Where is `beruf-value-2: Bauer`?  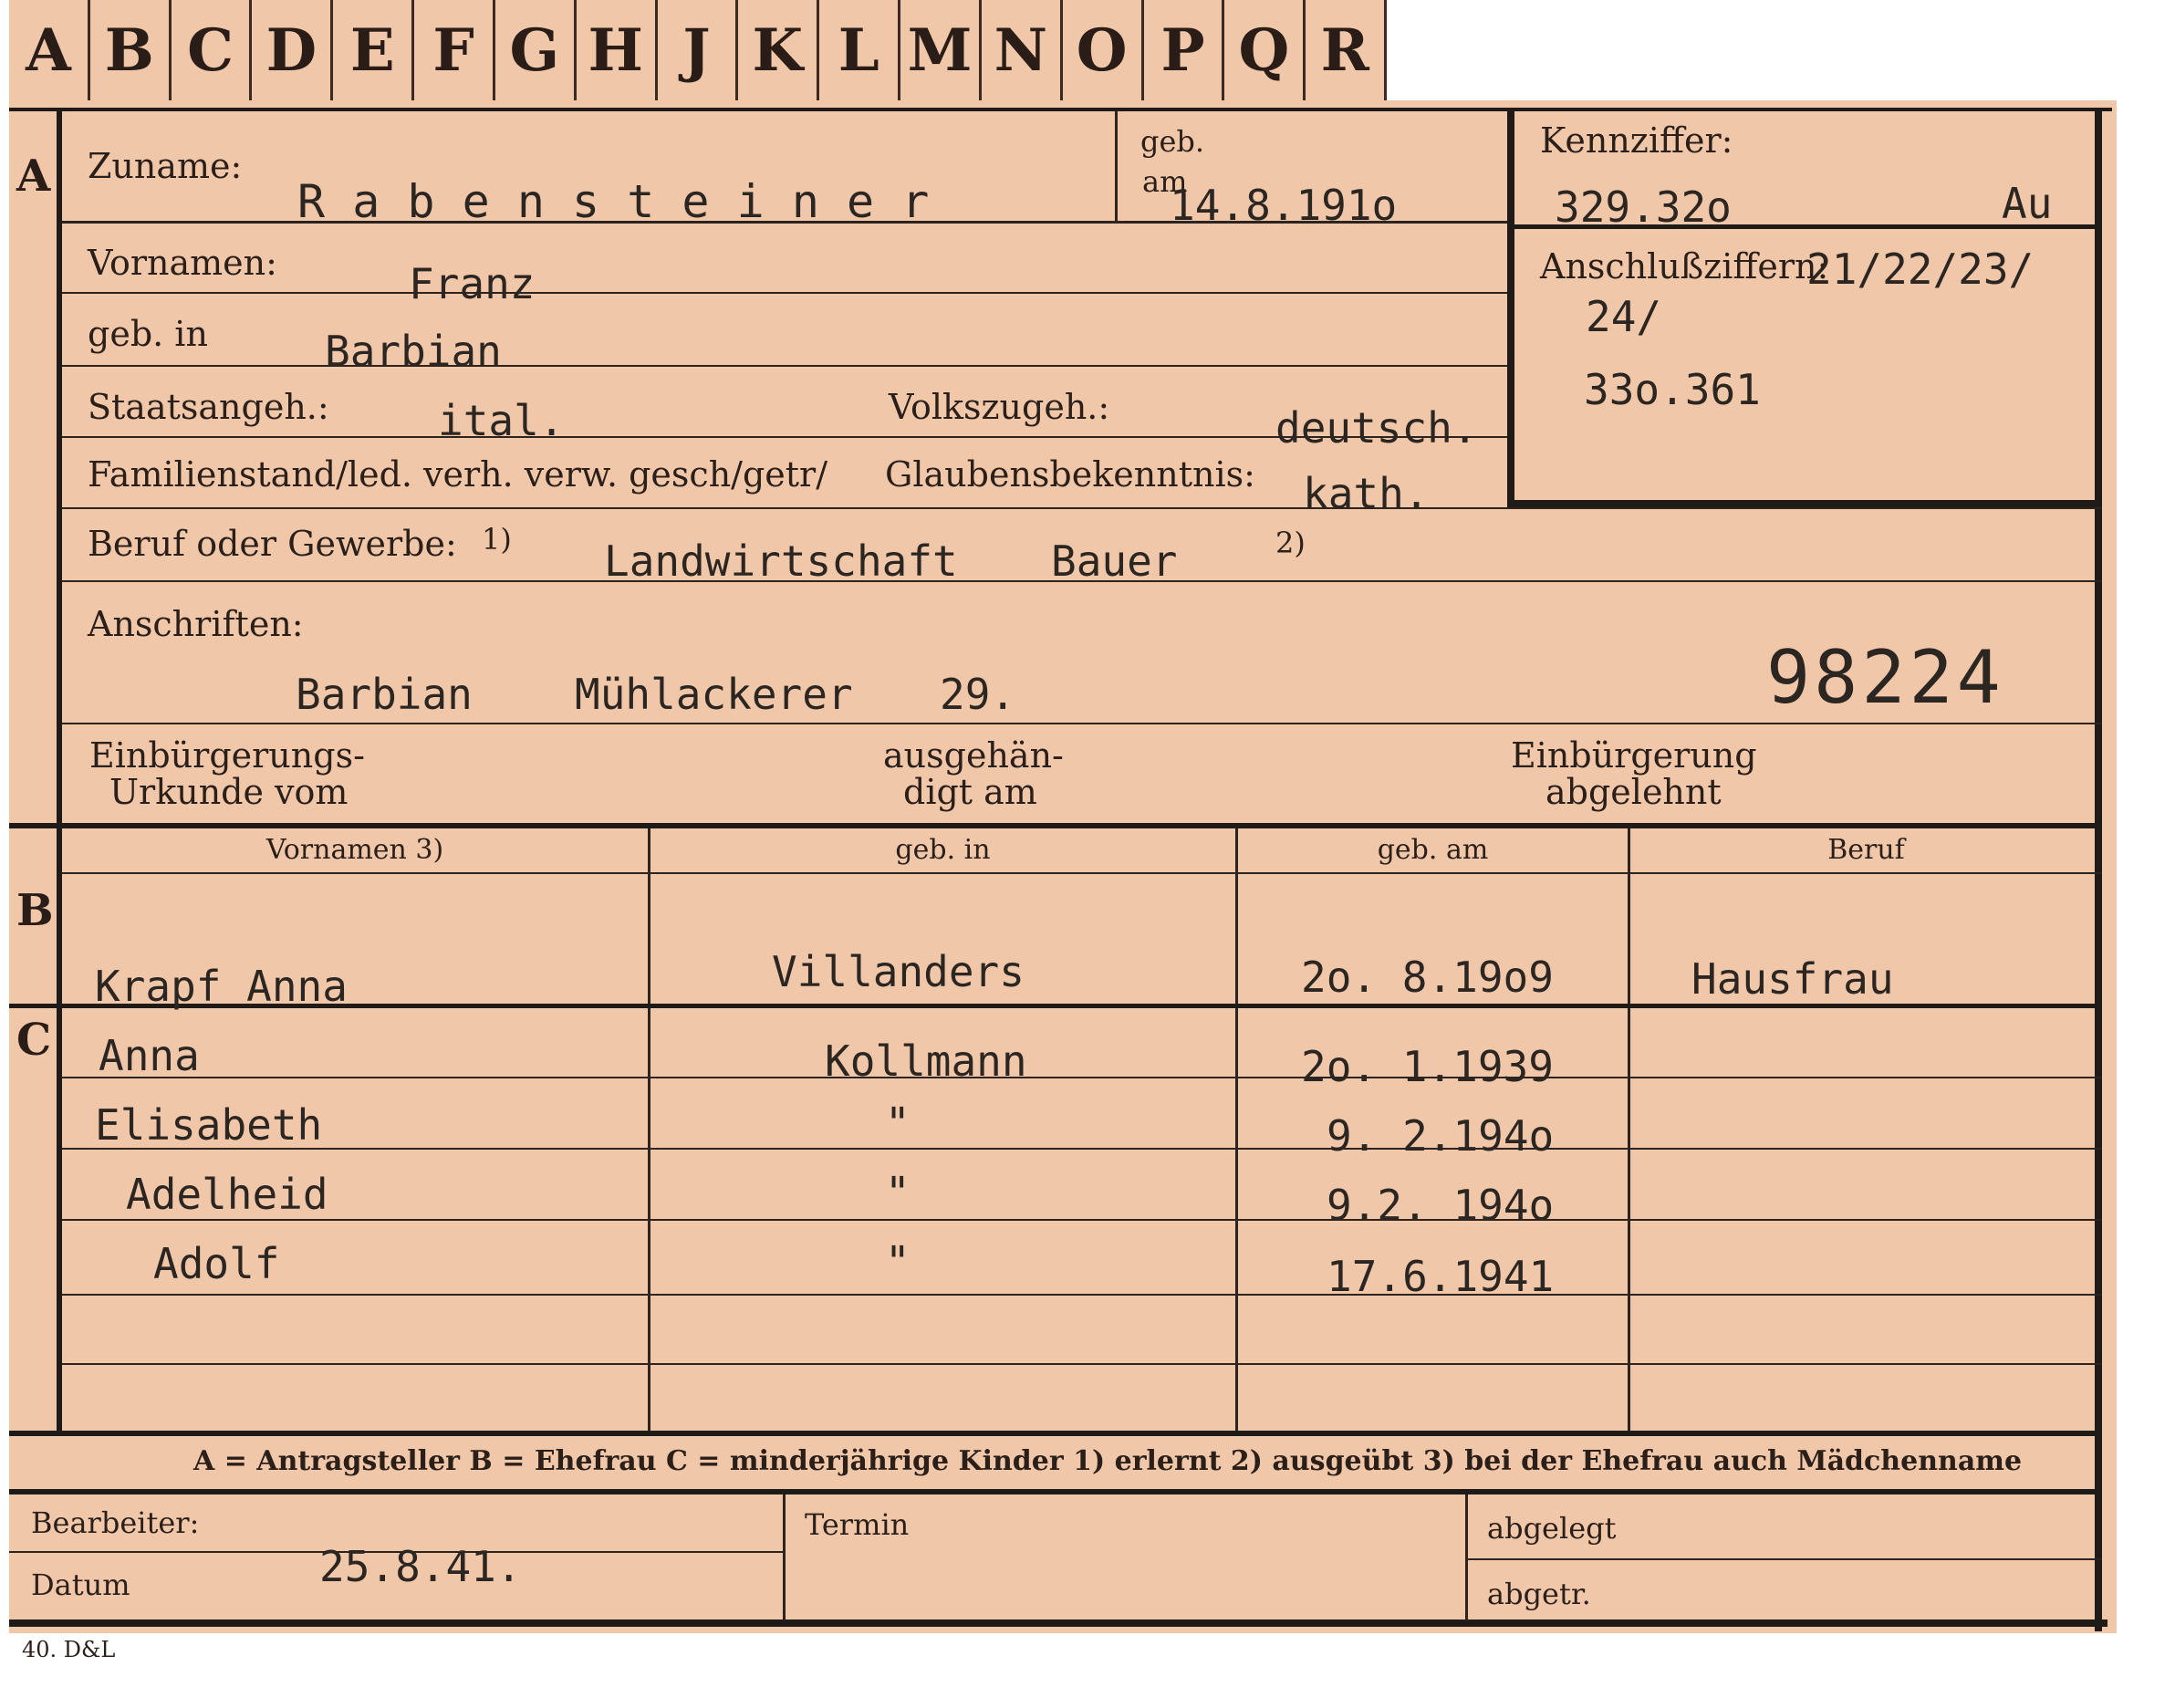 beruf-value-2: Bauer is located at coordinates (1114, 561).